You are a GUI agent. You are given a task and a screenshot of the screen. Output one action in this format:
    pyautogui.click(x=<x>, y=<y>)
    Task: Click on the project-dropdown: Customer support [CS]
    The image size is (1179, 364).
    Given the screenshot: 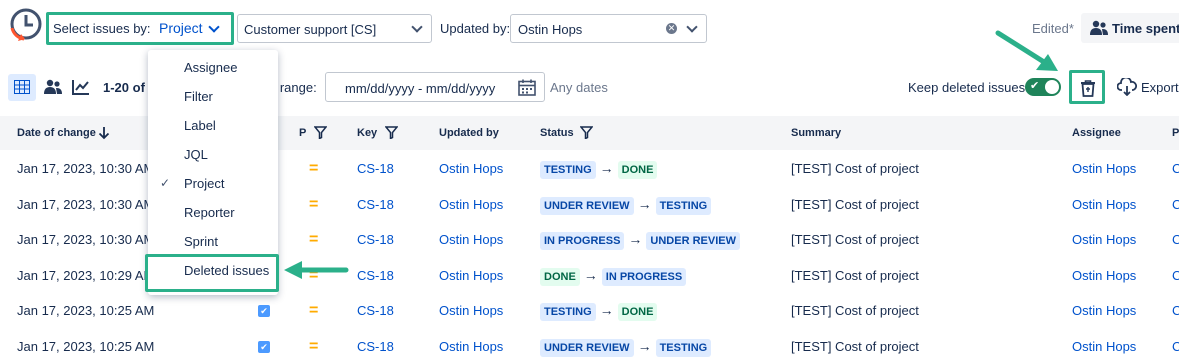 What is the action you would take?
    pyautogui.click(x=334, y=28)
    